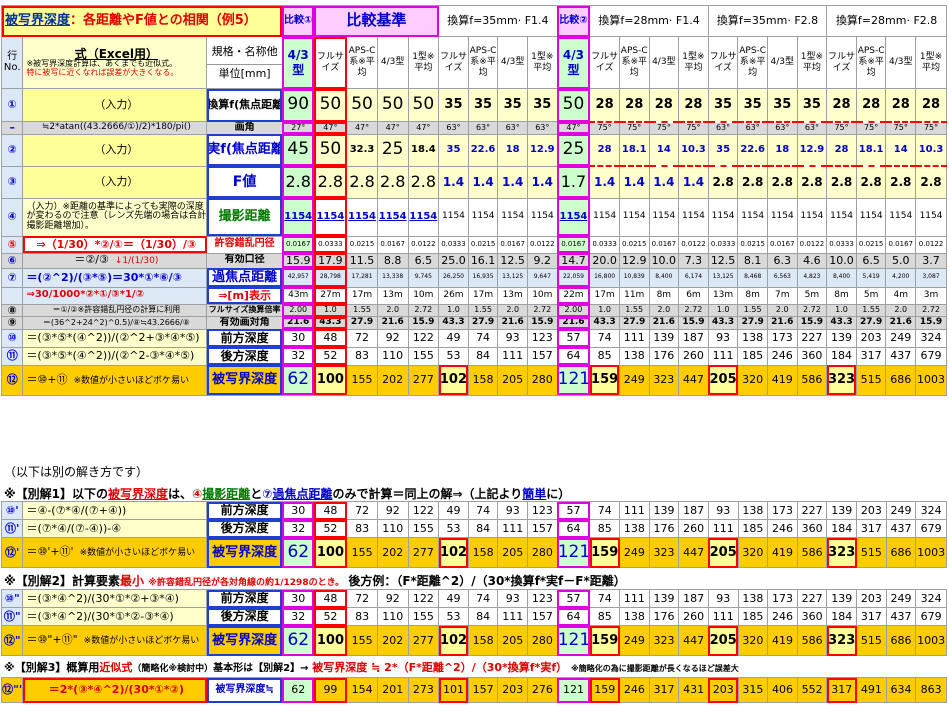  What do you see at coordinates (604, 380) in the screenshot?
I see `r-dof-value-10: 159` at bounding box center [604, 380].